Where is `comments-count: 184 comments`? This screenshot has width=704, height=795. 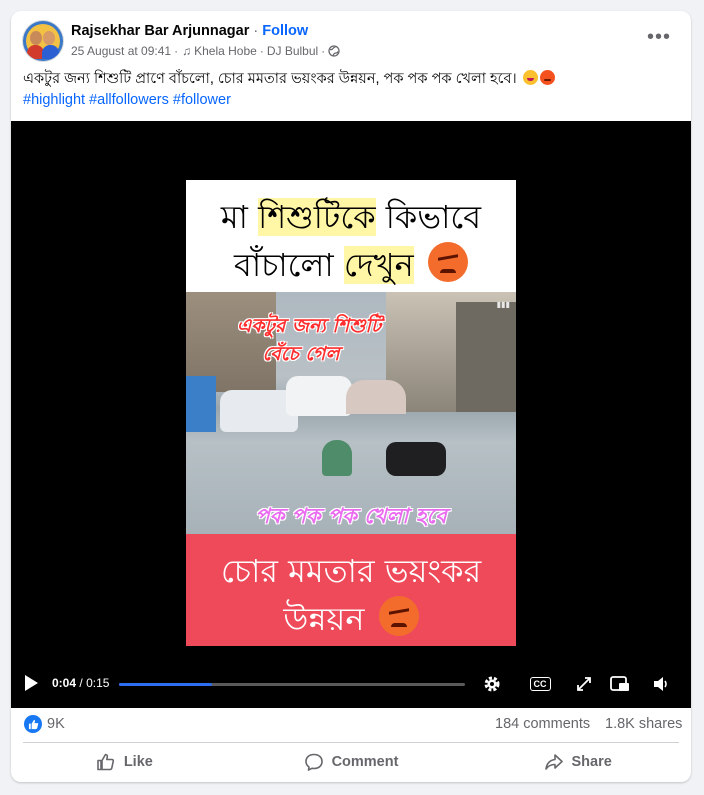 comments-count: 184 comments is located at coordinates (542, 724).